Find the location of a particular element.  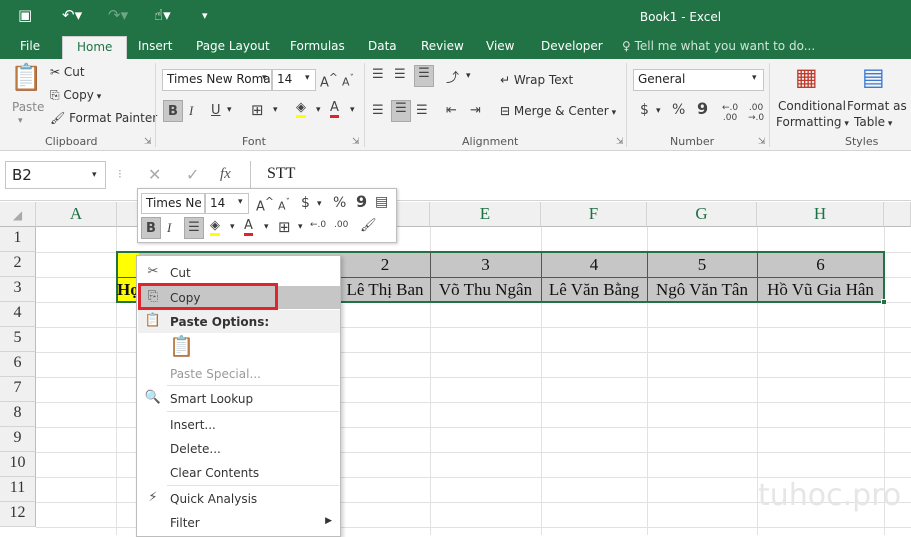

borders-icon: ⊞ is located at coordinates (257, 110).